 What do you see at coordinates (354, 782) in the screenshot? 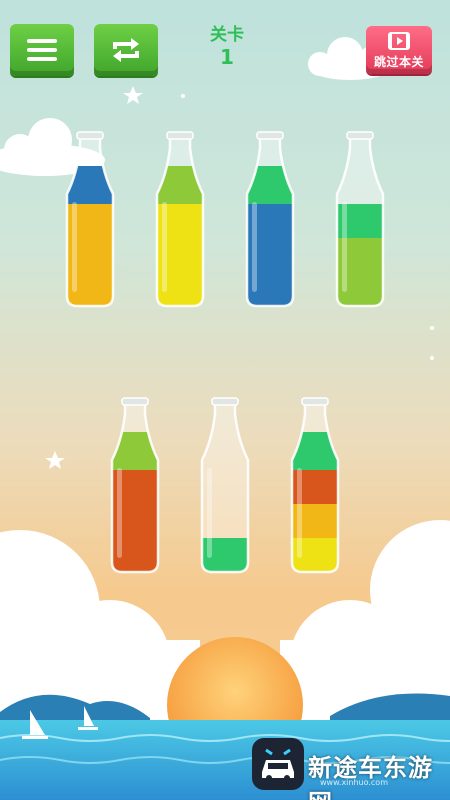
I see `watermark-url: www.xinhuo.com` at bounding box center [354, 782].